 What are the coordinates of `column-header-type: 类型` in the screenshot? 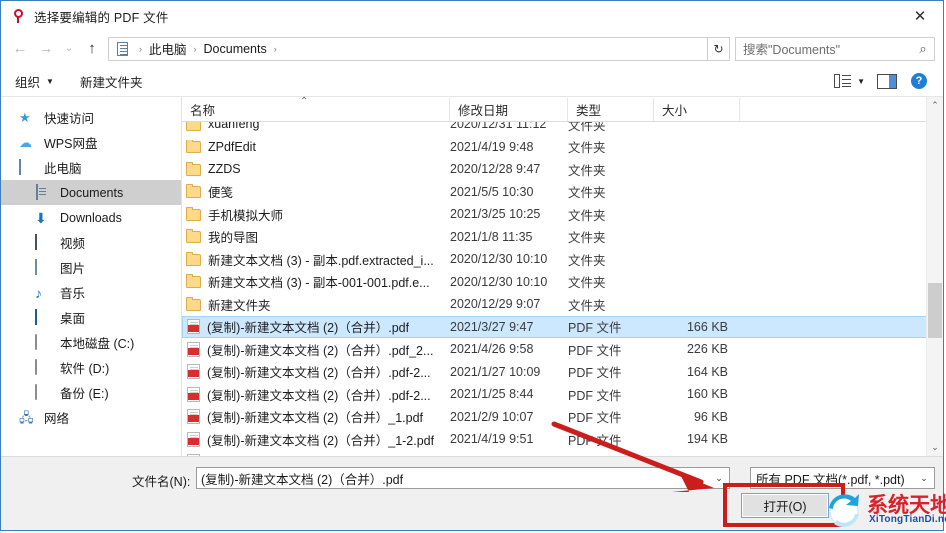 It's located at (611, 109).